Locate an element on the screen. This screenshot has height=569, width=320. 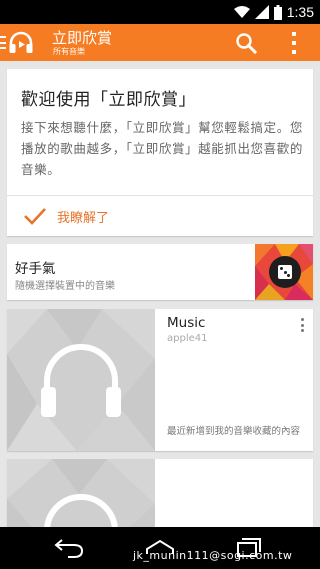
lucky-card: 好手氣 隨機選擇裝置中的音樂 is located at coordinates (160, 272).